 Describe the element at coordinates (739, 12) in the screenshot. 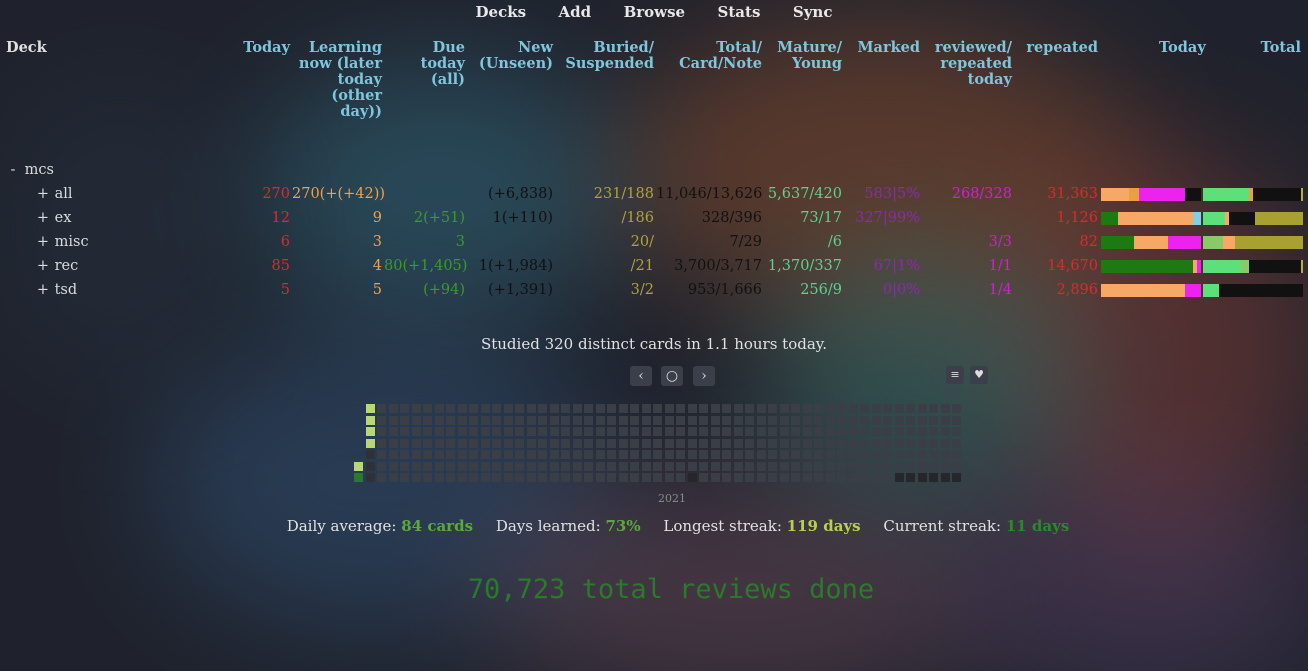

I see `nav-stats: Stats` at that location.